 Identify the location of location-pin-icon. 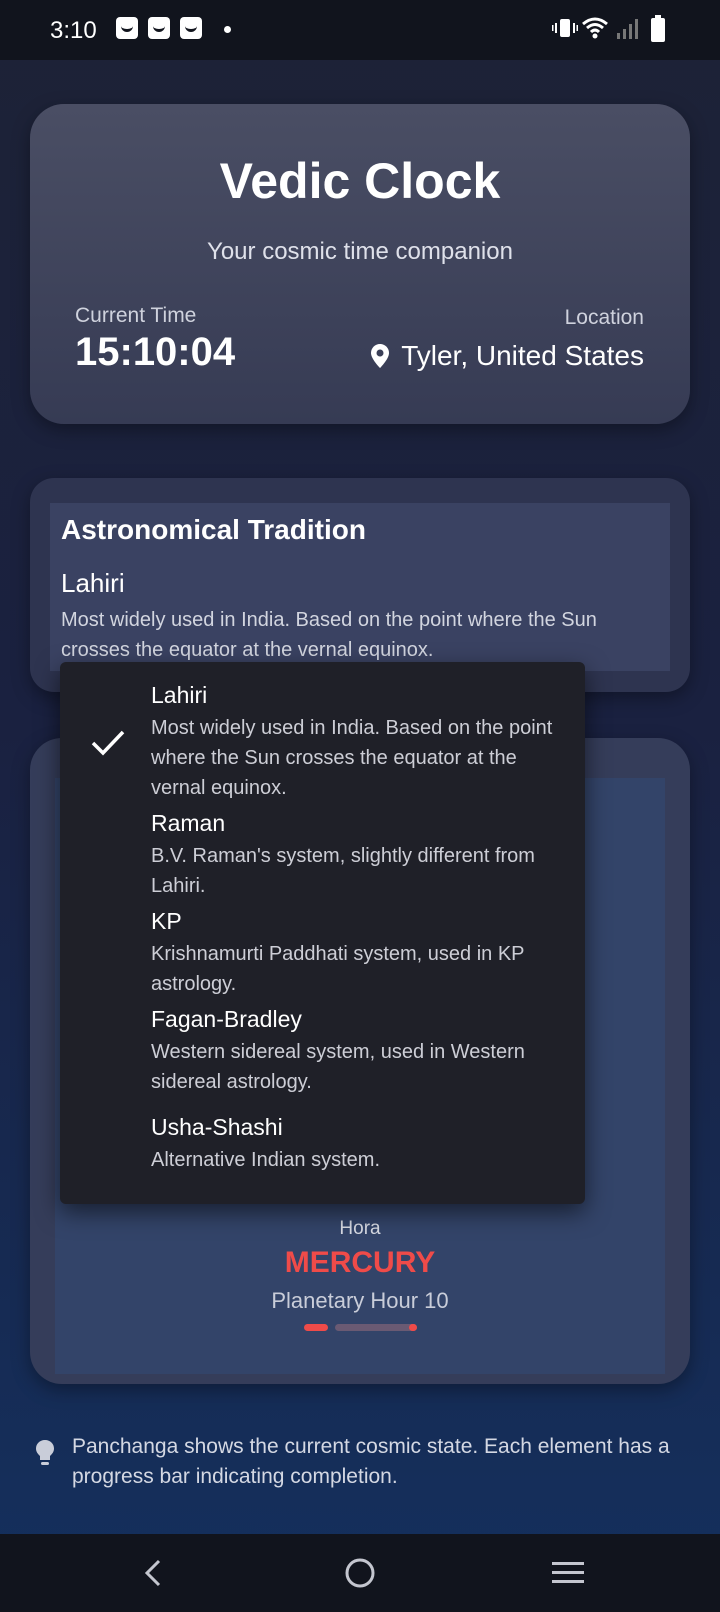
(380, 356).